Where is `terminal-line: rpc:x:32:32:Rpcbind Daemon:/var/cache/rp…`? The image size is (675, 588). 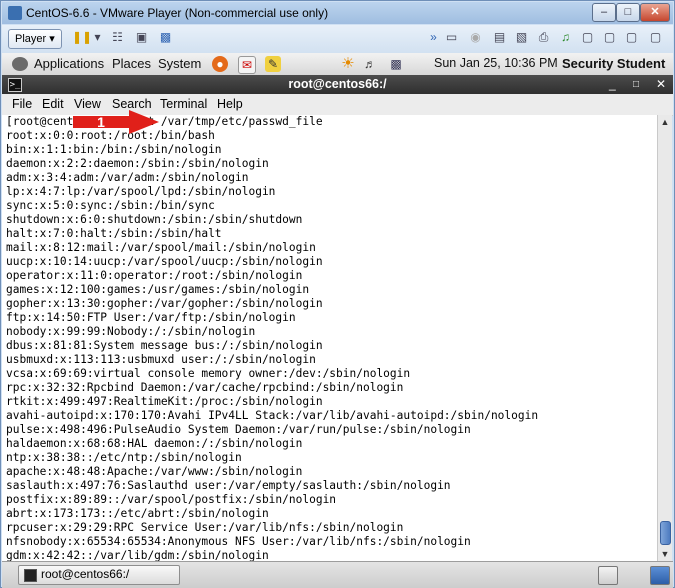
terminal-line: rpc:x:32:32:Rpcbind Daemon:/var/cache/rp… is located at coordinates (205, 387).